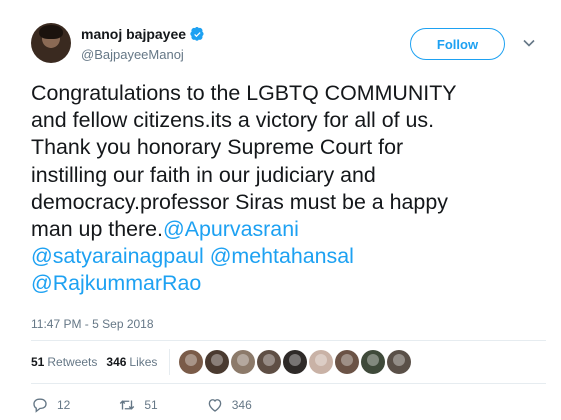  I want to click on tweet-timestamp: 11:47 PM - 5 Sep 2018, so click(92, 324).